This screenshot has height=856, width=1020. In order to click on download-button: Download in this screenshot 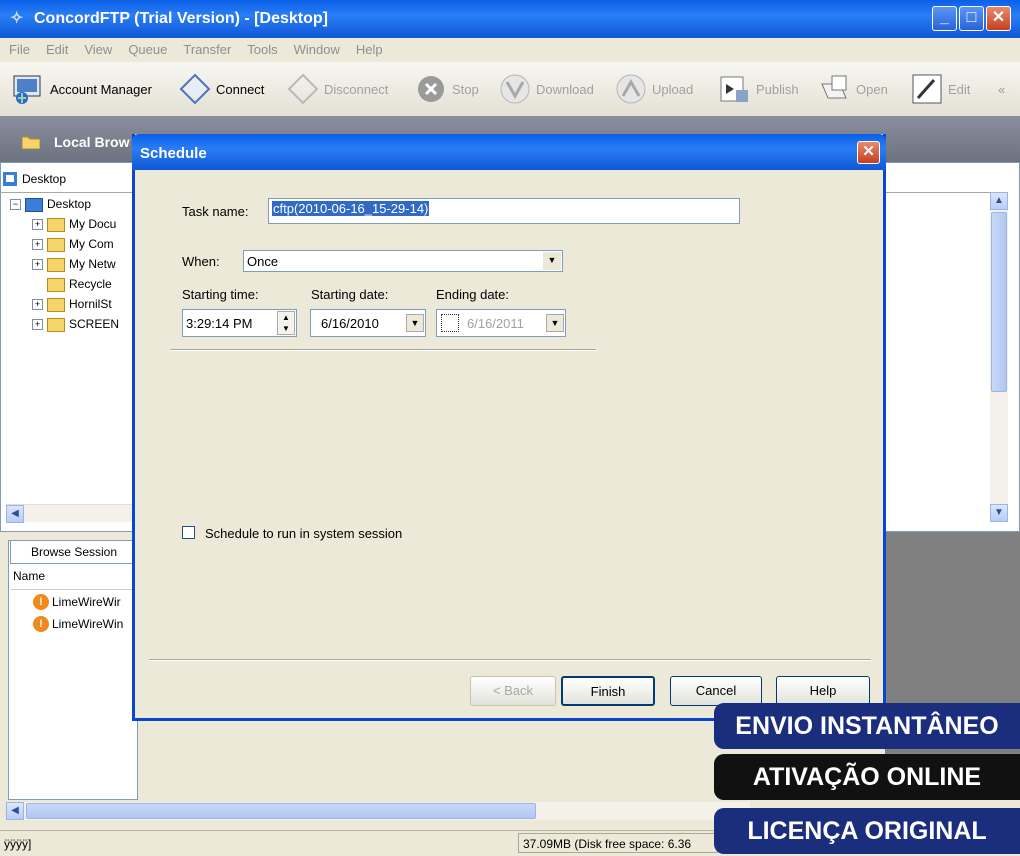, I will do `click(546, 89)`.